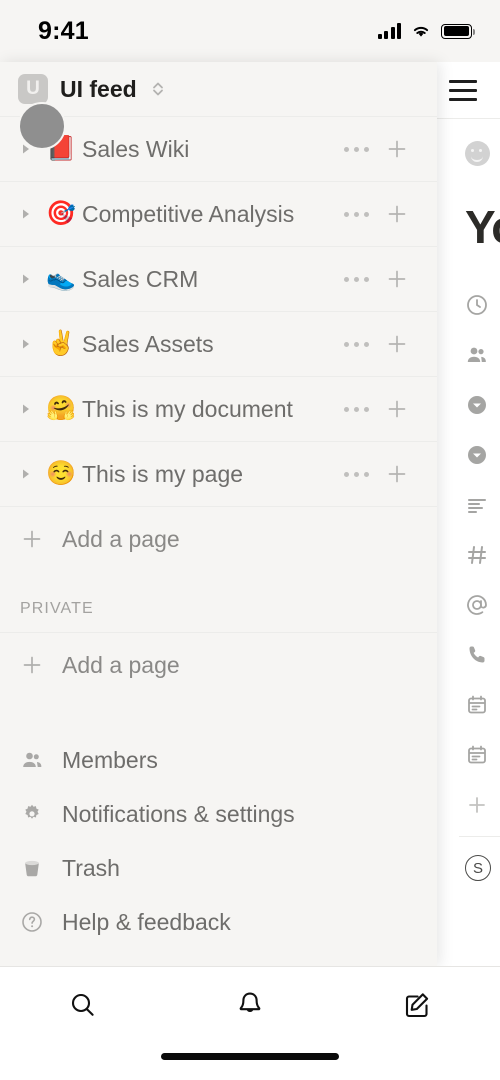  I want to click on status-time: 9:41, so click(63, 30).